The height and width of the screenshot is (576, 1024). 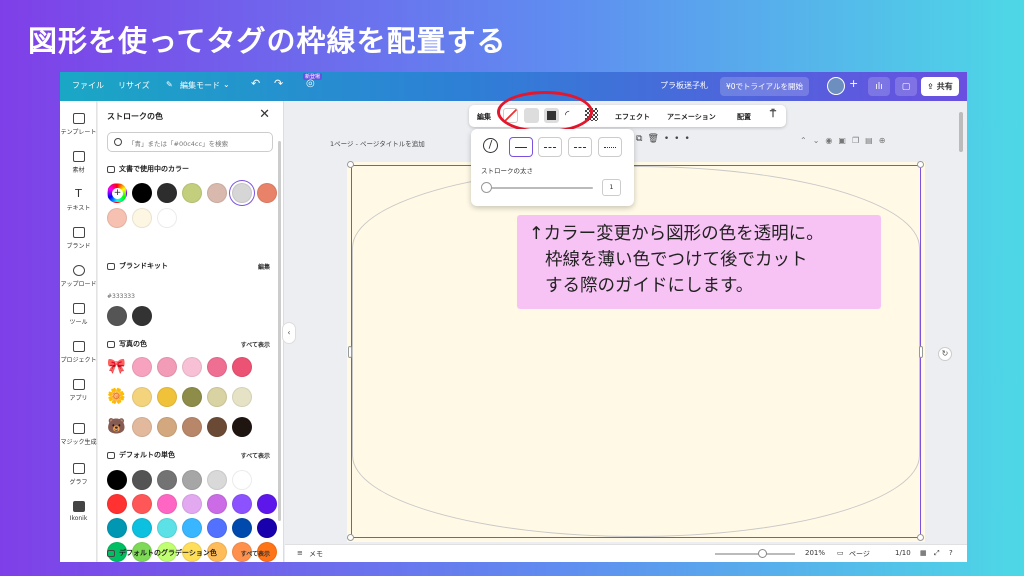 I want to click on stroke-width-slider, so click(x=538, y=188).